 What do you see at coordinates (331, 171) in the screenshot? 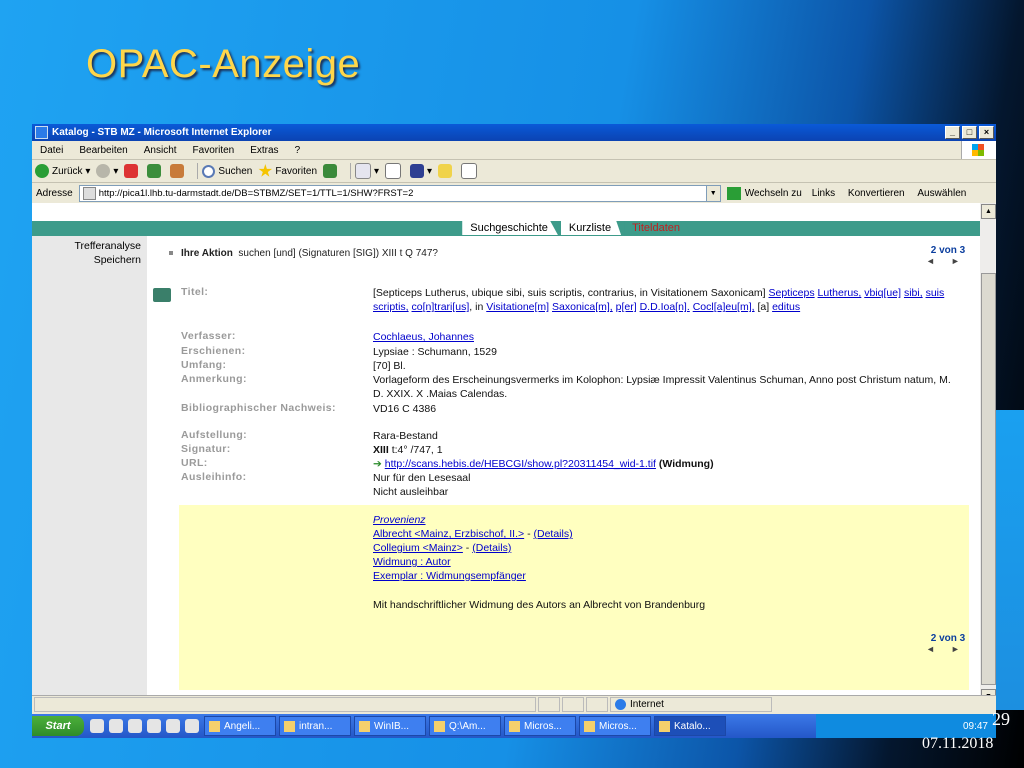
I see `history-button` at bounding box center [331, 171].